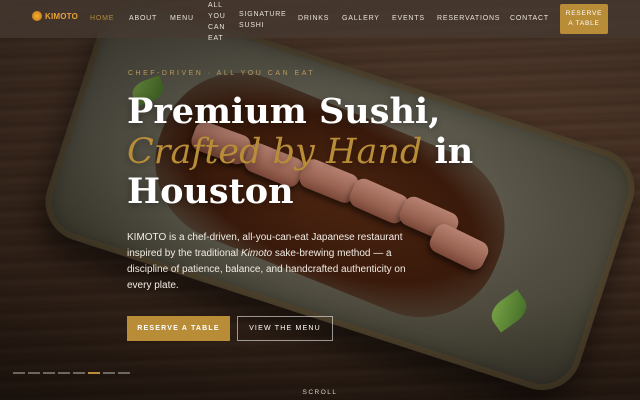 This screenshot has height=400, width=640. I want to click on nav-ayce-line: CAN, so click(217, 27).